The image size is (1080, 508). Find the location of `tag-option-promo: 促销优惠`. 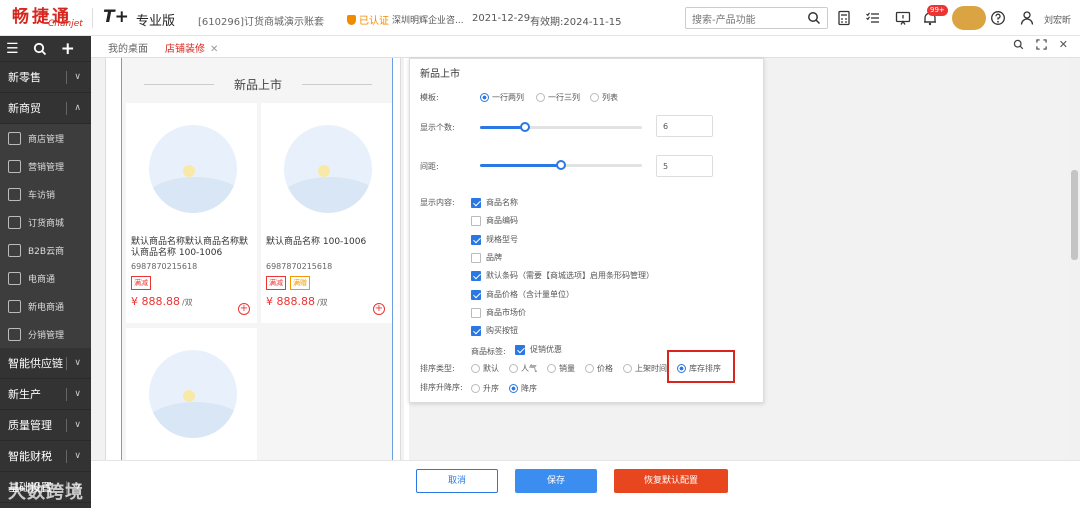

tag-option-promo: 促销优惠 is located at coordinates (538, 349).